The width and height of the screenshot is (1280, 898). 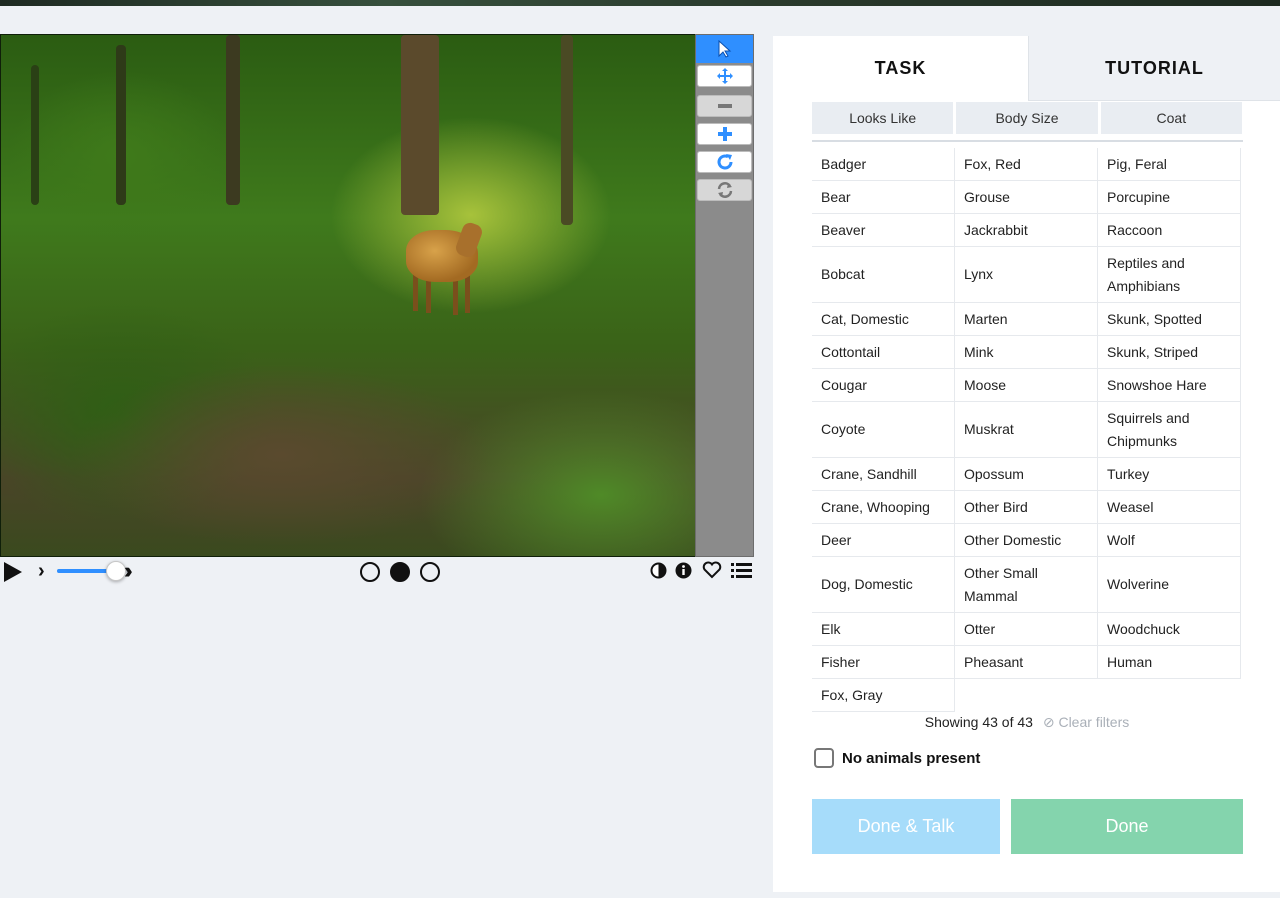 I want to click on frame-indicator, so click(x=400, y=572).